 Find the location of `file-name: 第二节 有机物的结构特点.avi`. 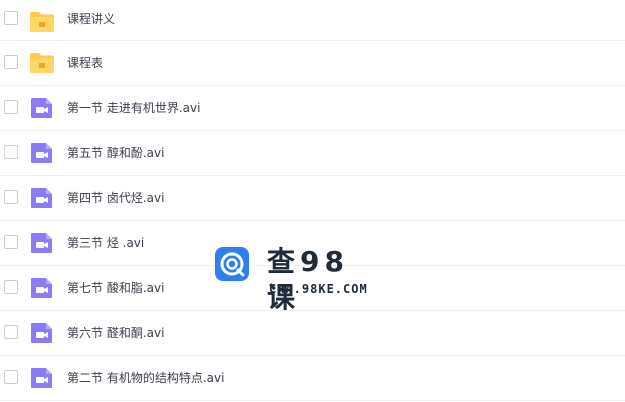

file-name: 第二节 有机物的结构特点.avi is located at coordinates (145, 378).